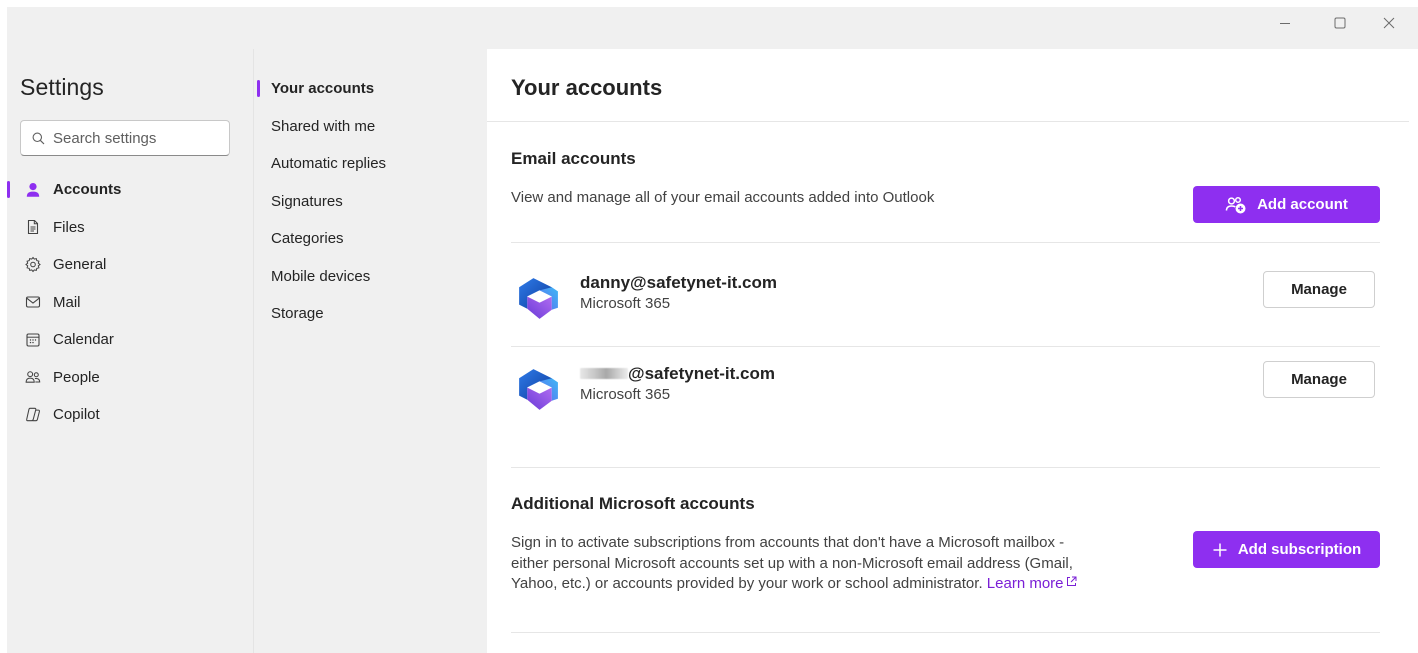 Image resolution: width=1418 pixels, height=653 pixels. What do you see at coordinates (1025, 583) in the screenshot?
I see `learn-more-label: Learn more` at bounding box center [1025, 583].